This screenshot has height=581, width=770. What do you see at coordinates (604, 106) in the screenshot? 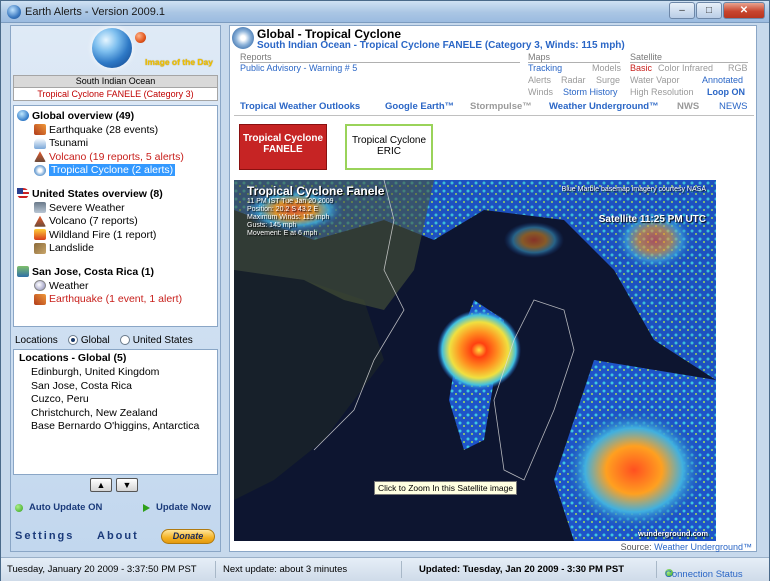
I see `weather-underground-link: Weather Underground™` at bounding box center [604, 106].